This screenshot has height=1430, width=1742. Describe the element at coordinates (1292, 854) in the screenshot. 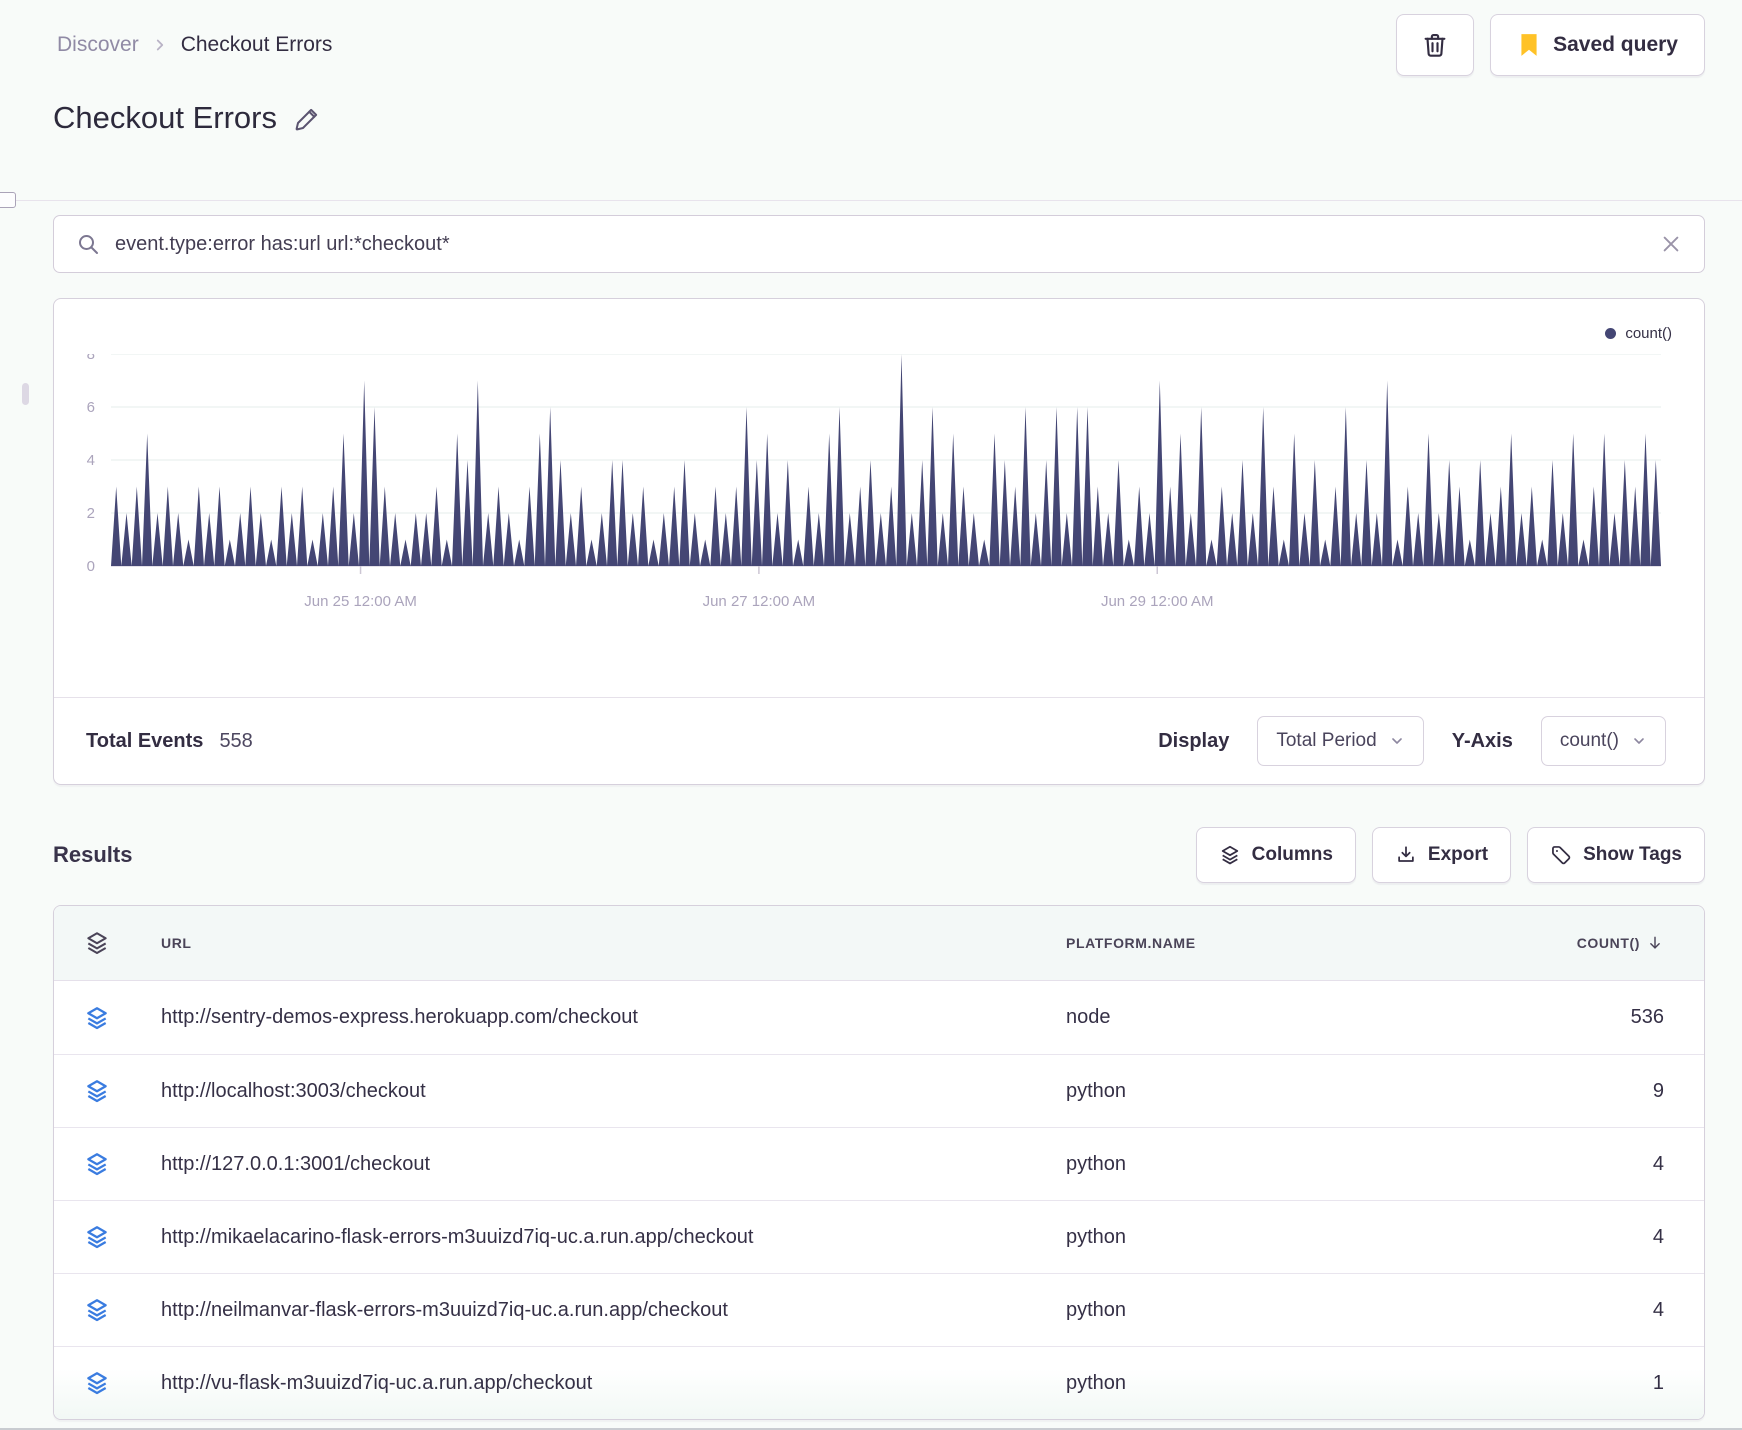

I see `columns-button-label: Columns` at that location.